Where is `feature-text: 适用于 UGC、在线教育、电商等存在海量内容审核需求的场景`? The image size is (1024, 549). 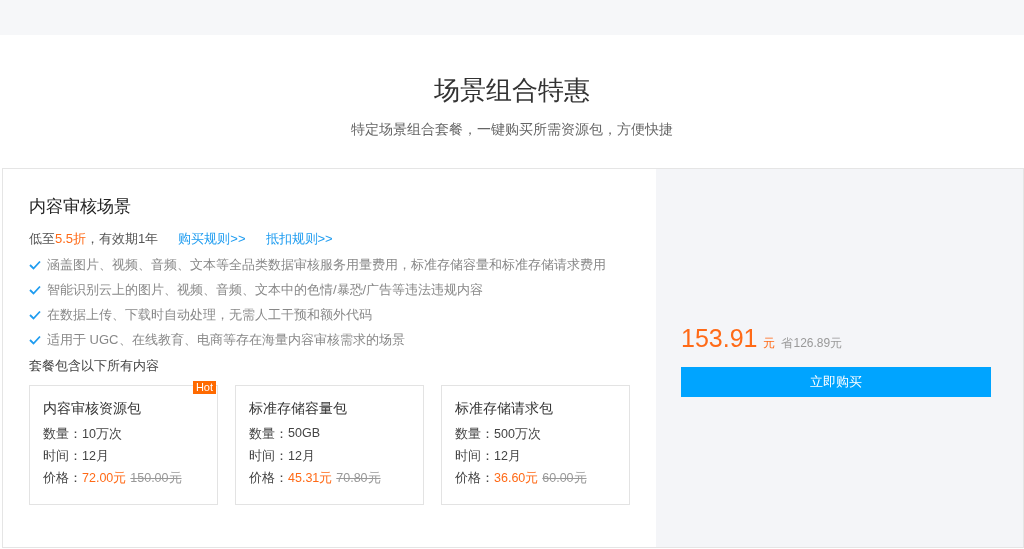
feature-text: 适用于 UGC、在线教育、电商等存在海量内容审核需求的场景 is located at coordinates (226, 339).